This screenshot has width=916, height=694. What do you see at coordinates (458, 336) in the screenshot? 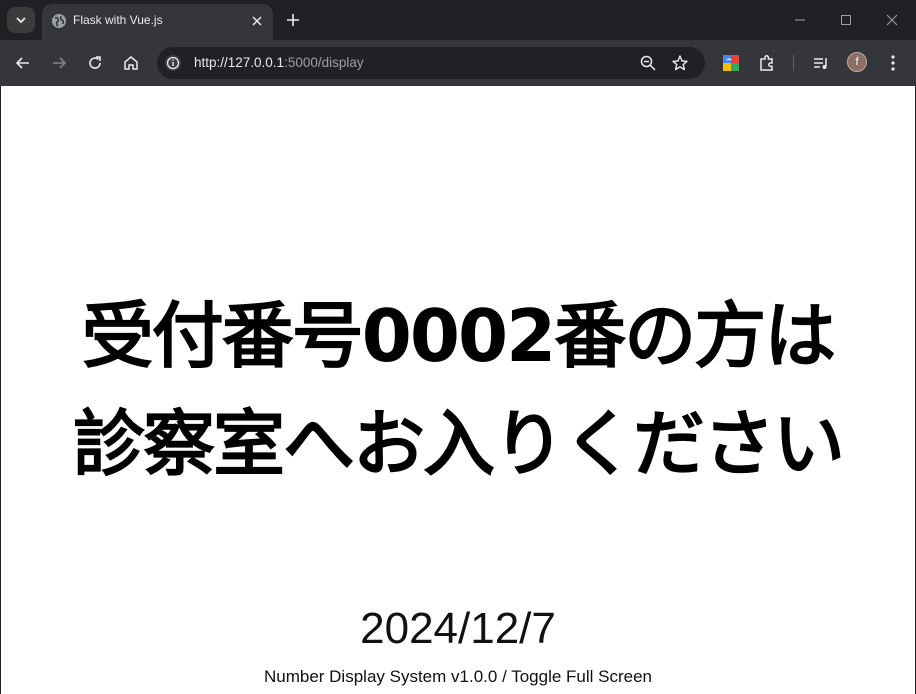
I see `message-line-1: 受付番号0002番の方は` at bounding box center [458, 336].